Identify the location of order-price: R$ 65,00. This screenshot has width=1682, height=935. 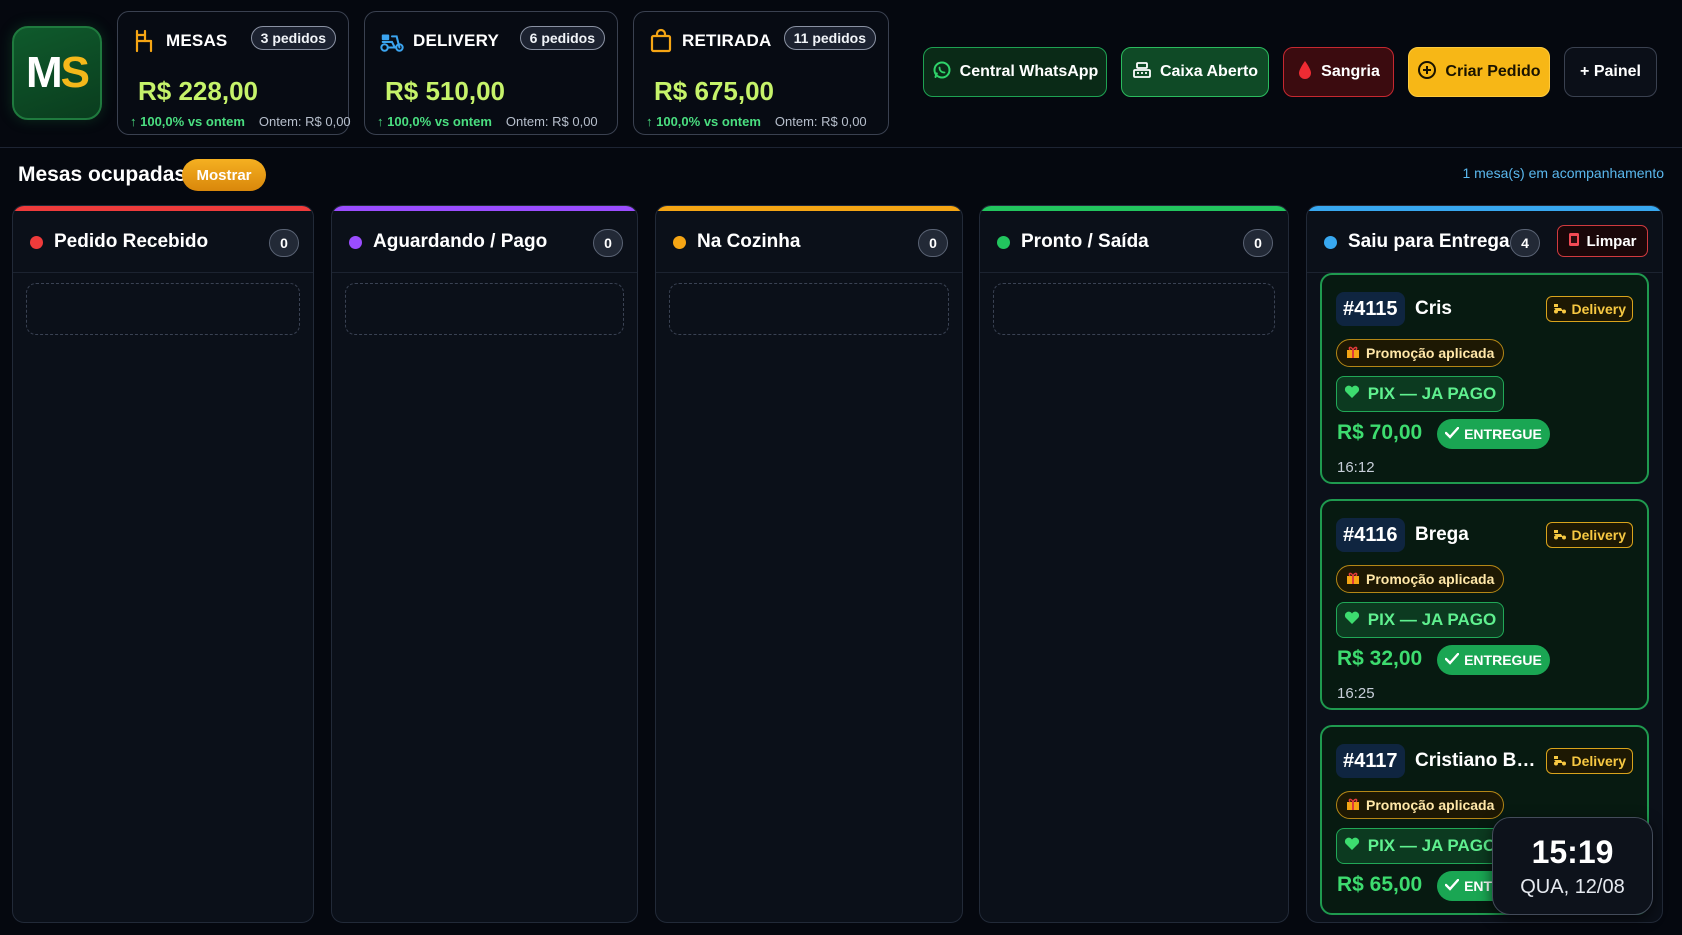
(1380, 884).